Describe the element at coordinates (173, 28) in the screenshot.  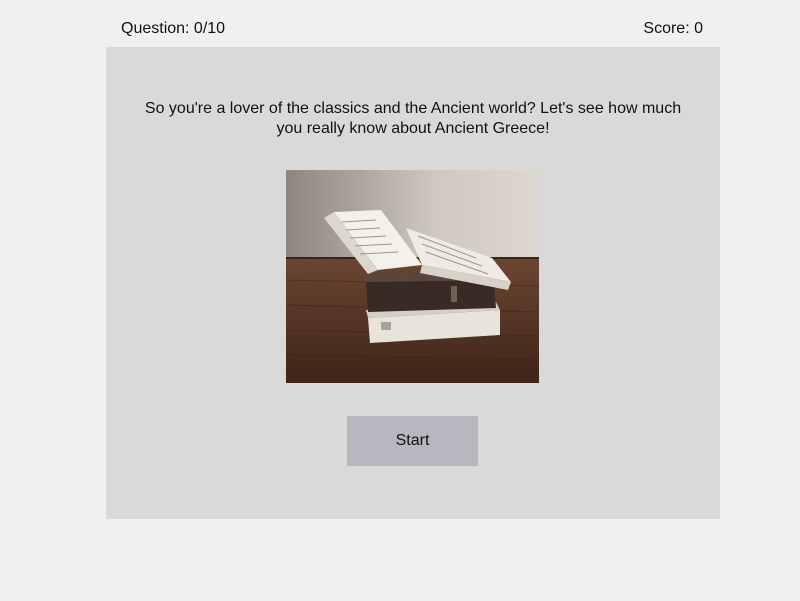
I see `question-counter: Question: 0/10` at that location.